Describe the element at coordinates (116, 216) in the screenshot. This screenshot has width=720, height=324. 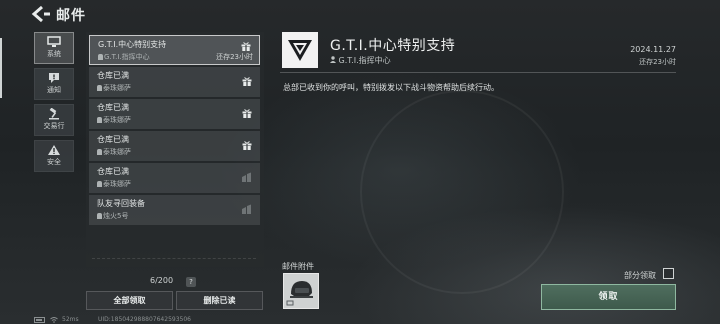
I see `mail-sender-text: 烛火5号` at that location.